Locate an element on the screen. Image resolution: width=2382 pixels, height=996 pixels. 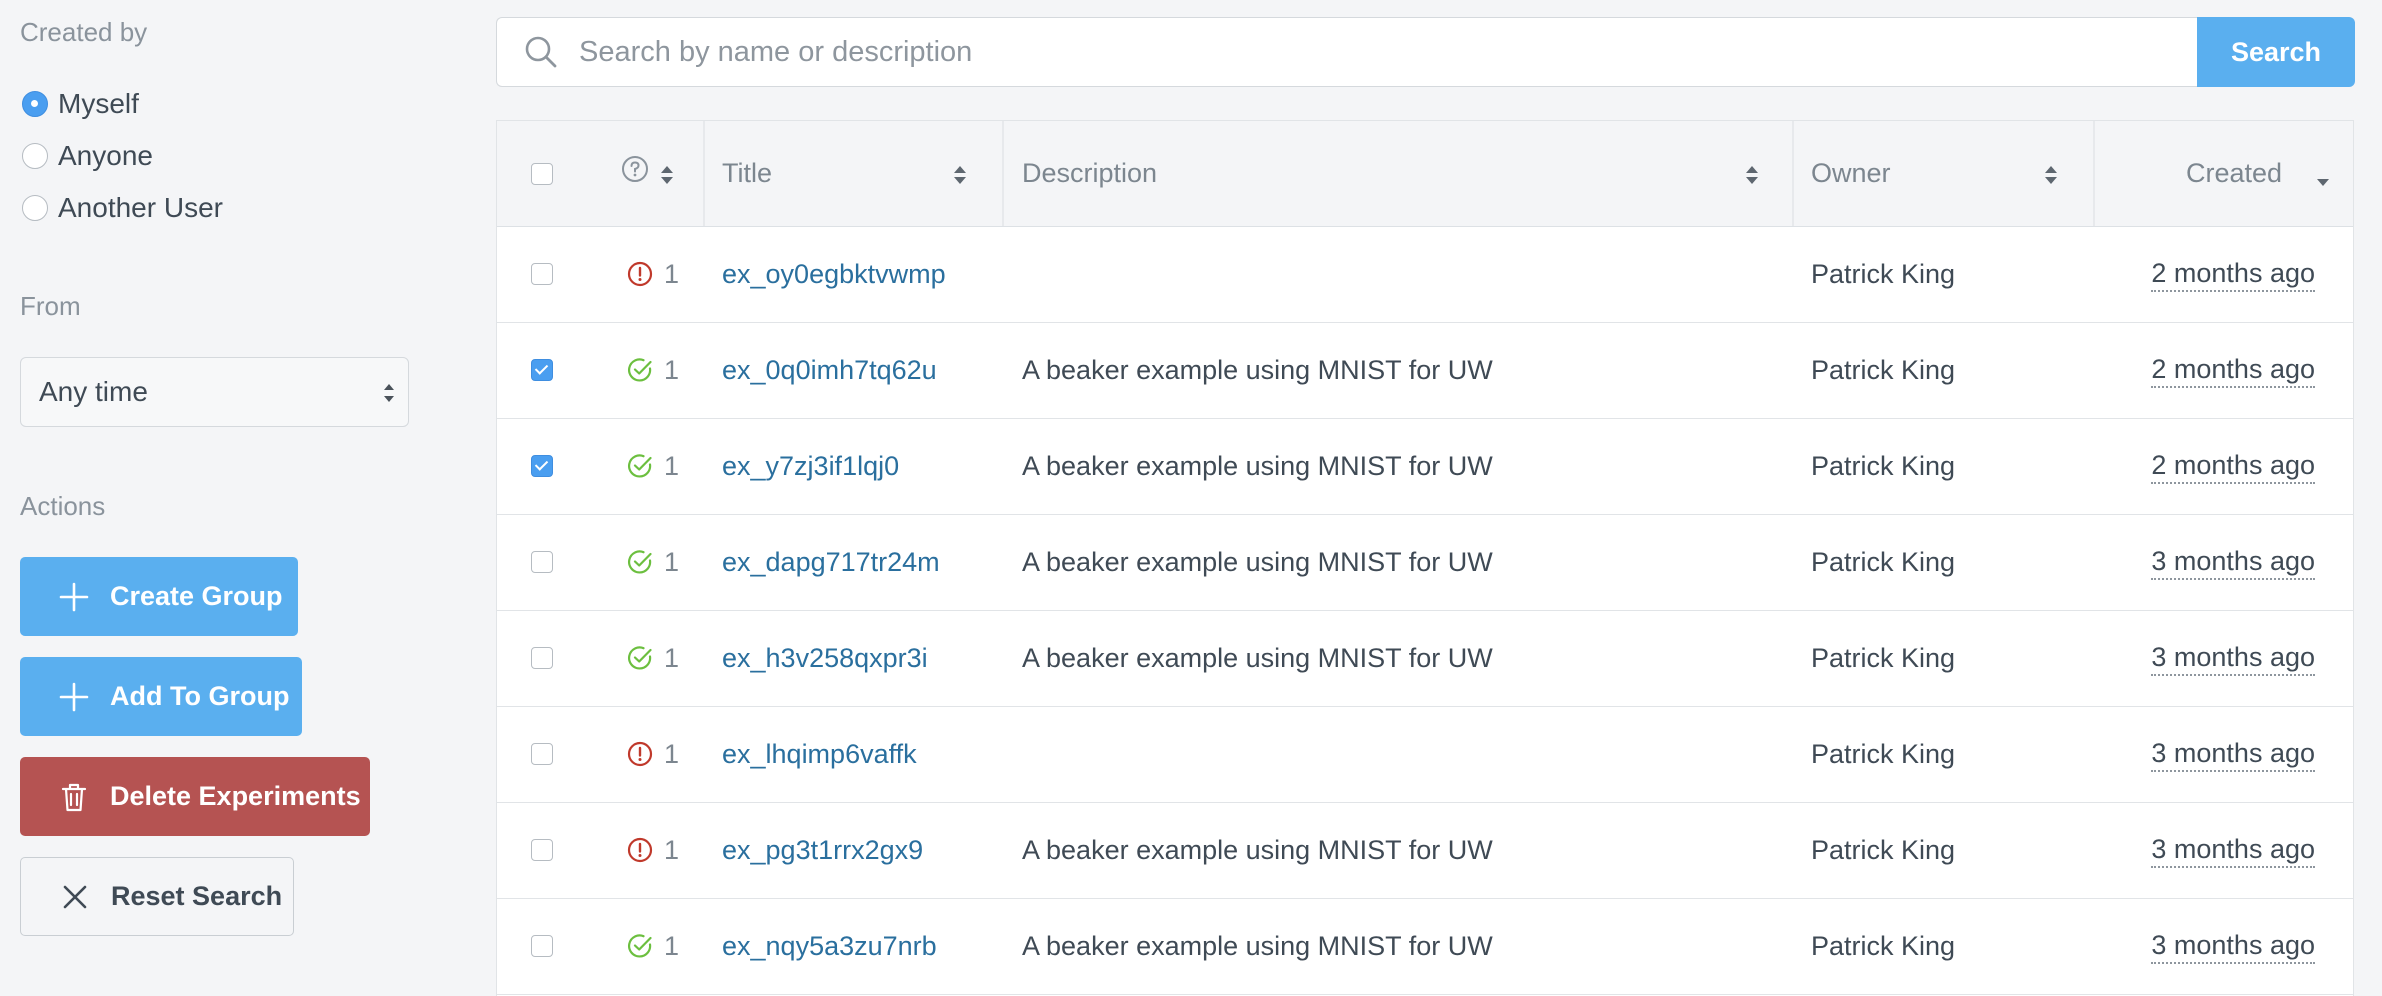
title-cell: ex_pg3t1rrx2gx9 is located at coordinates (822, 850).